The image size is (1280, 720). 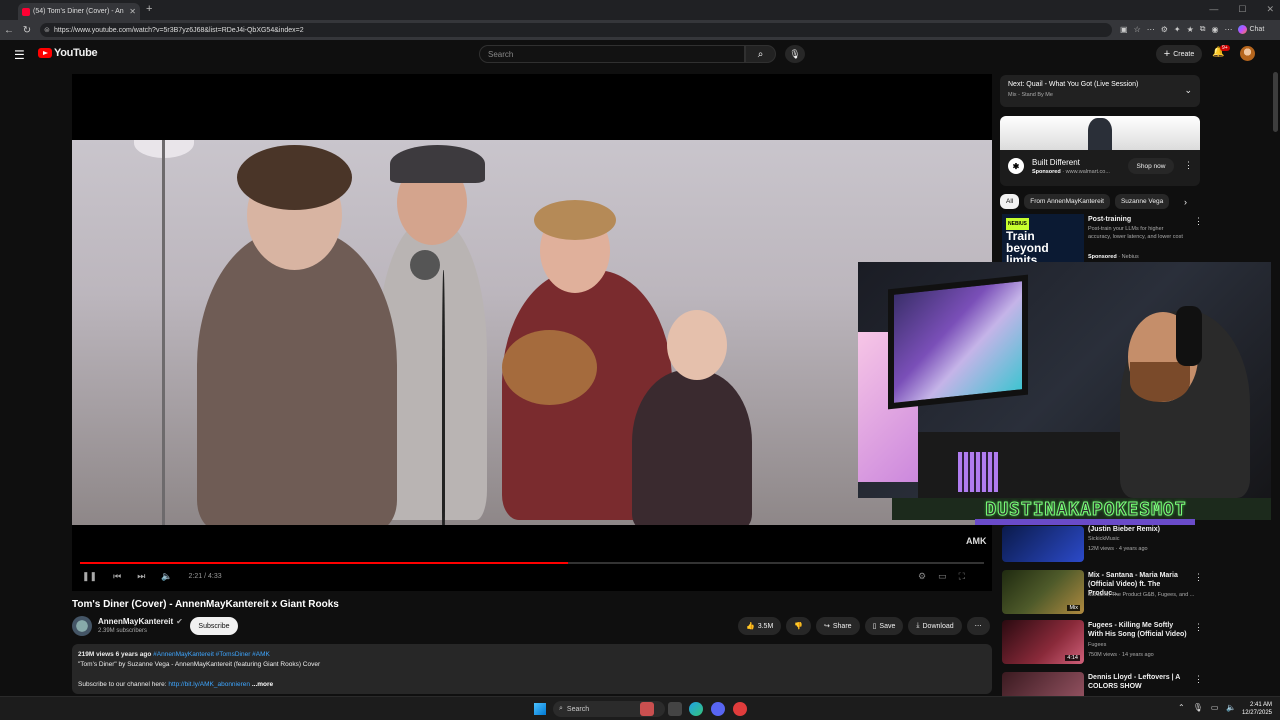 I want to click on channel-name: AnnenMayKantereit ✔, so click(x=140, y=621).